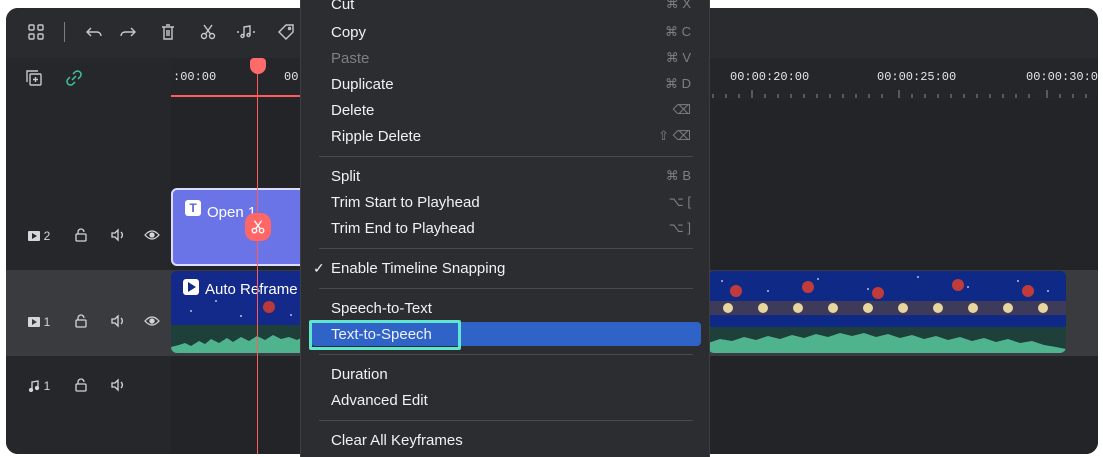 The width and height of the screenshot is (1103, 457). I want to click on menu-item-advanced-edit: Advanced Edit, so click(506, 400).